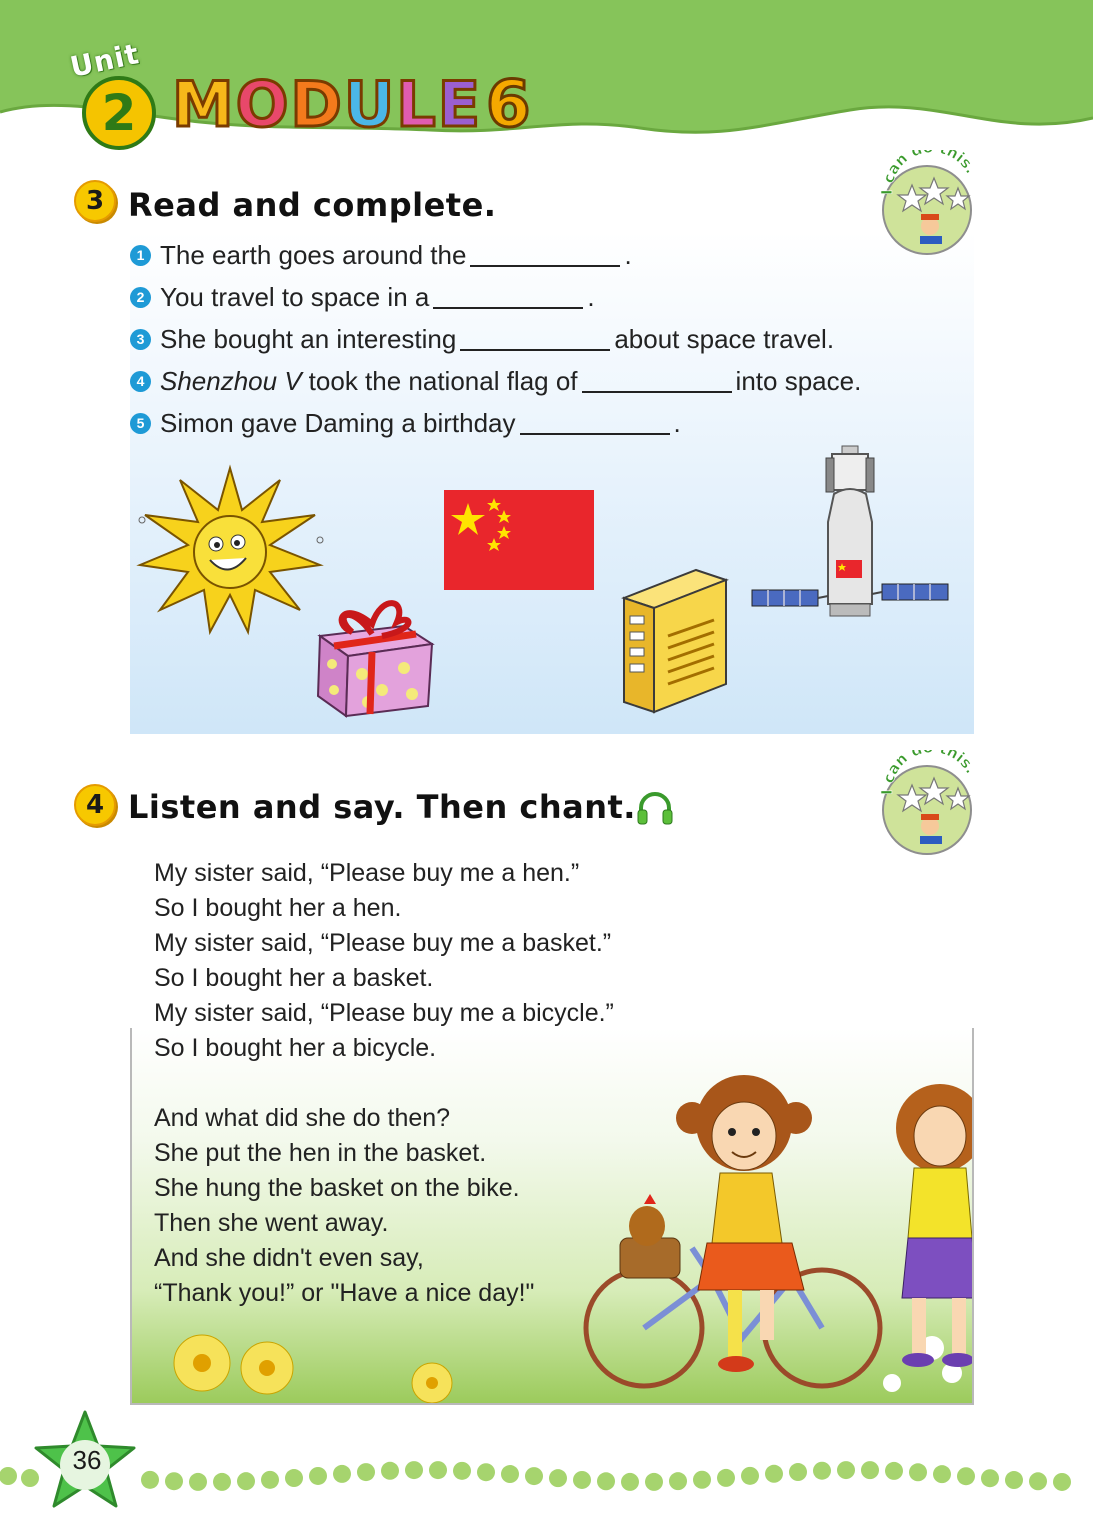 The height and width of the screenshot is (1536, 1093). I want to click on question-text-after: into space., so click(798, 380).